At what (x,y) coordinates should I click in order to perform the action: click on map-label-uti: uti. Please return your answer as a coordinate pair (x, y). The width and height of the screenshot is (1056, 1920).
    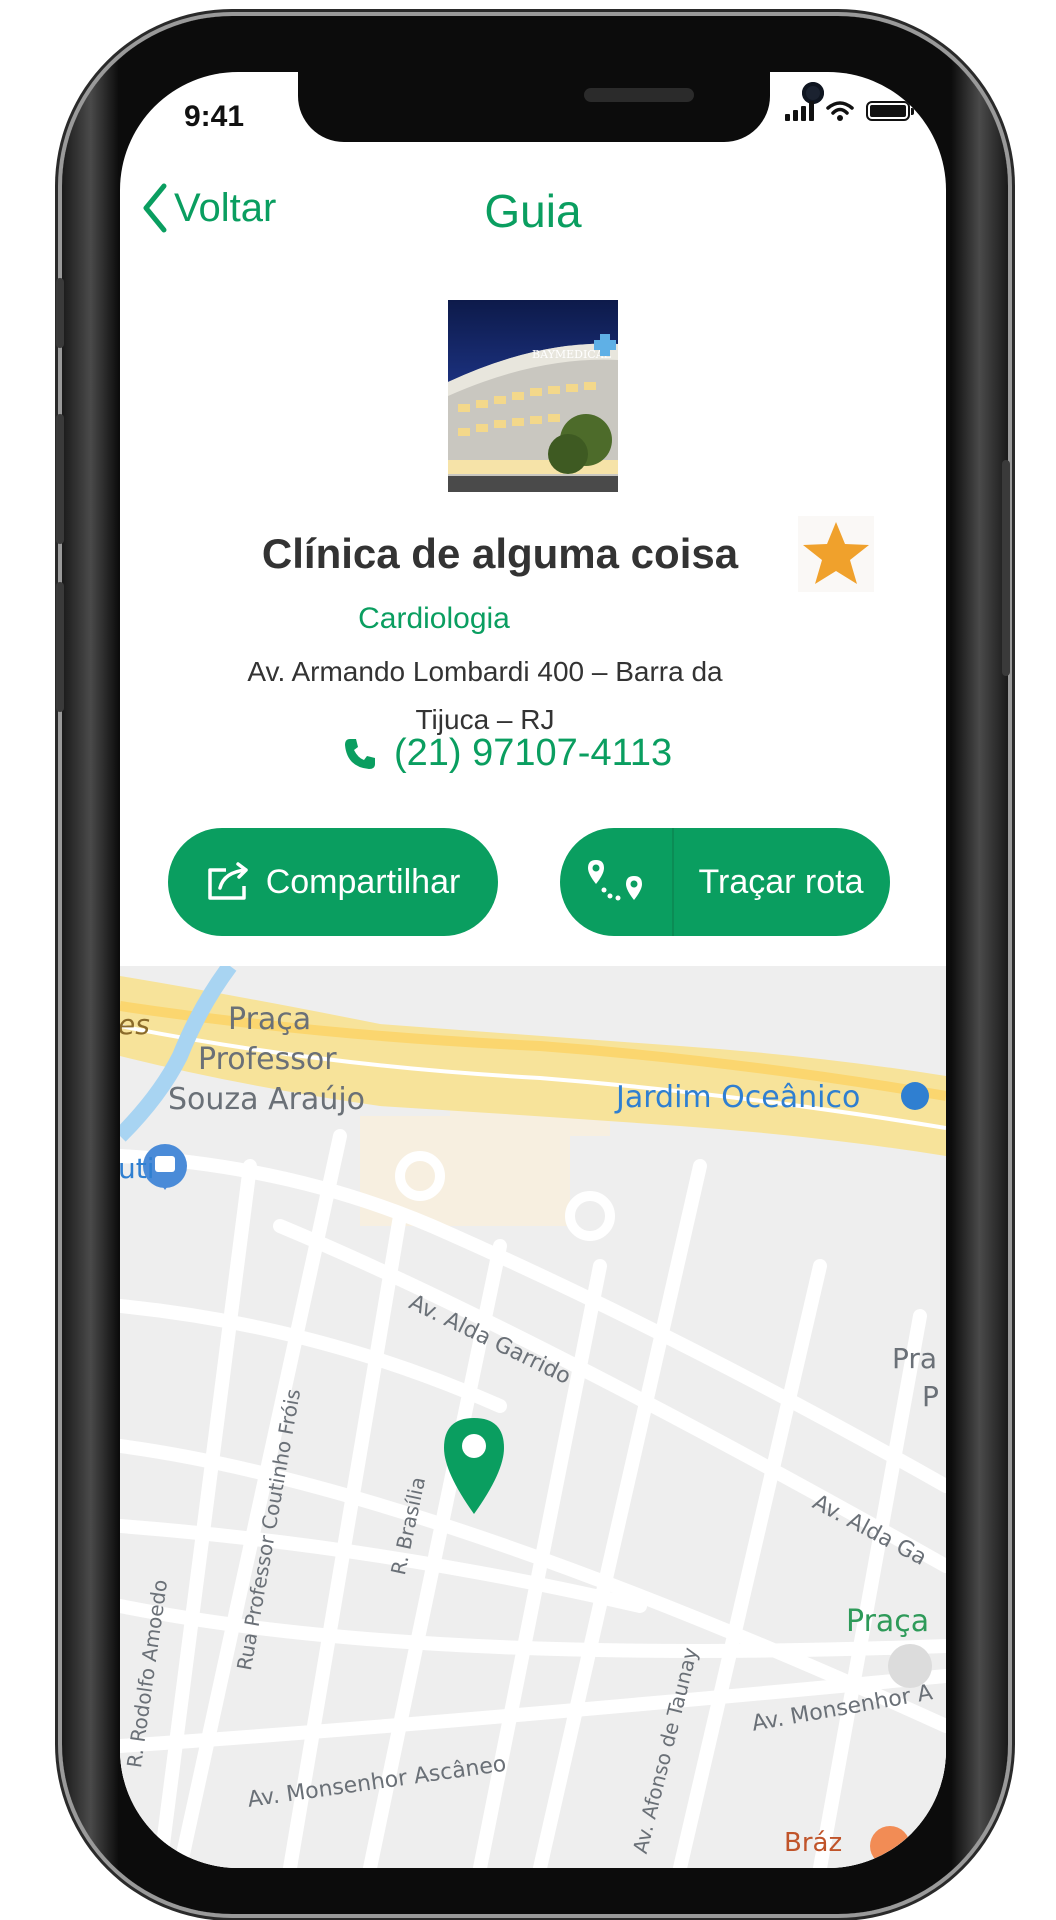
    Looking at the image, I should click on (137, 1168).